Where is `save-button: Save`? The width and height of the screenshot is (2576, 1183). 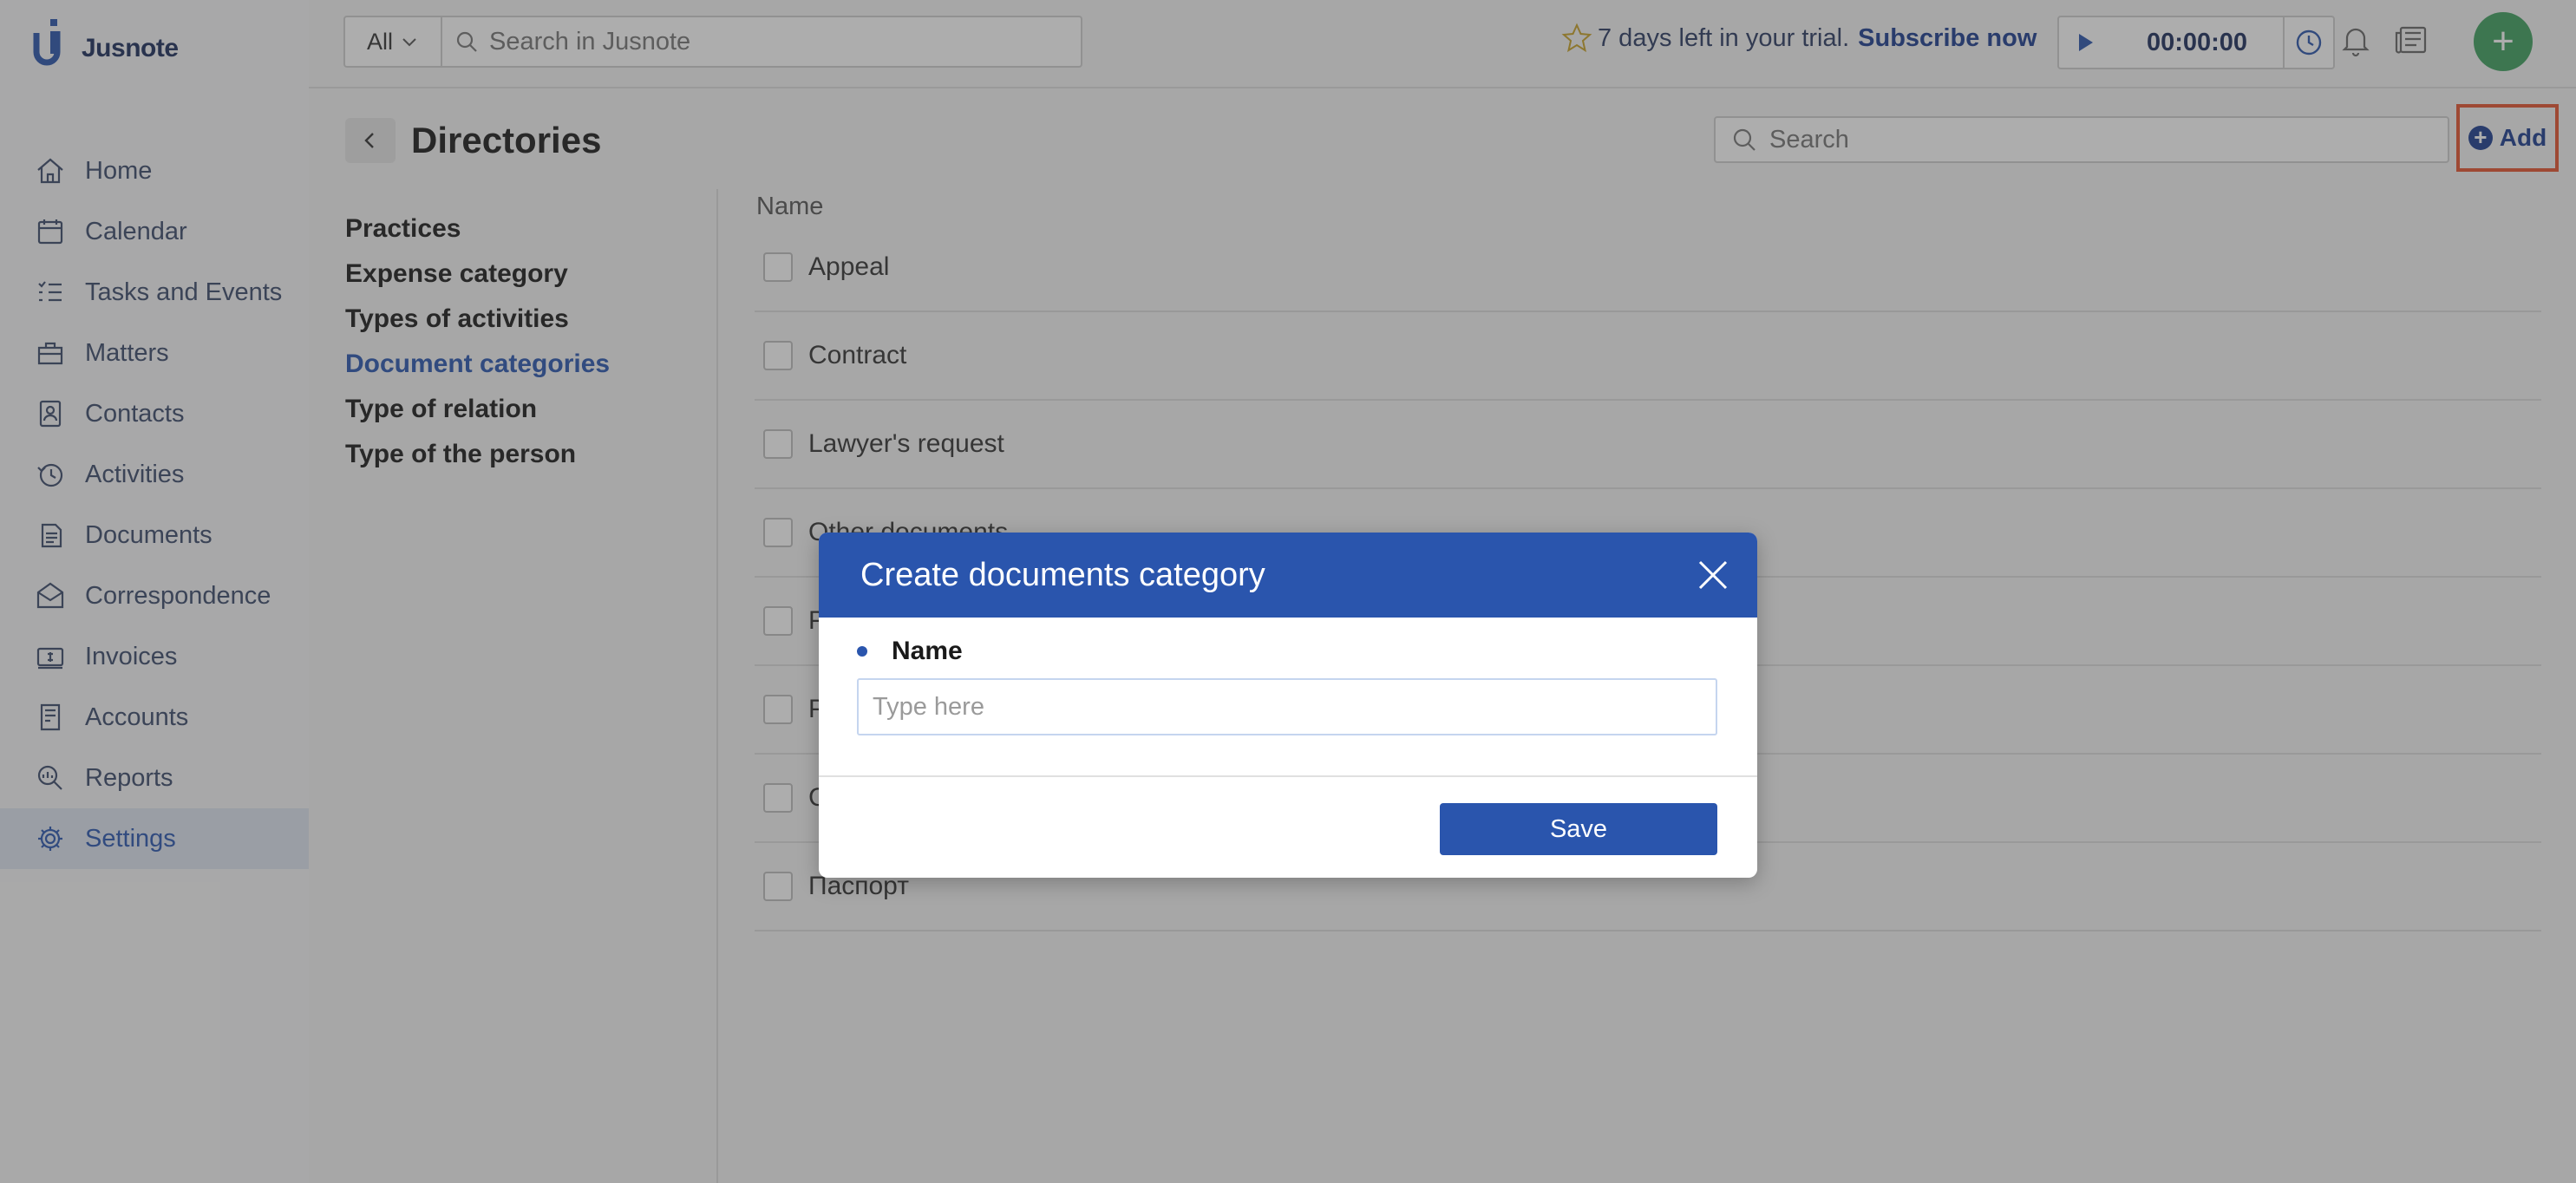 save-button: Save is located at coordinates (1578, 829).